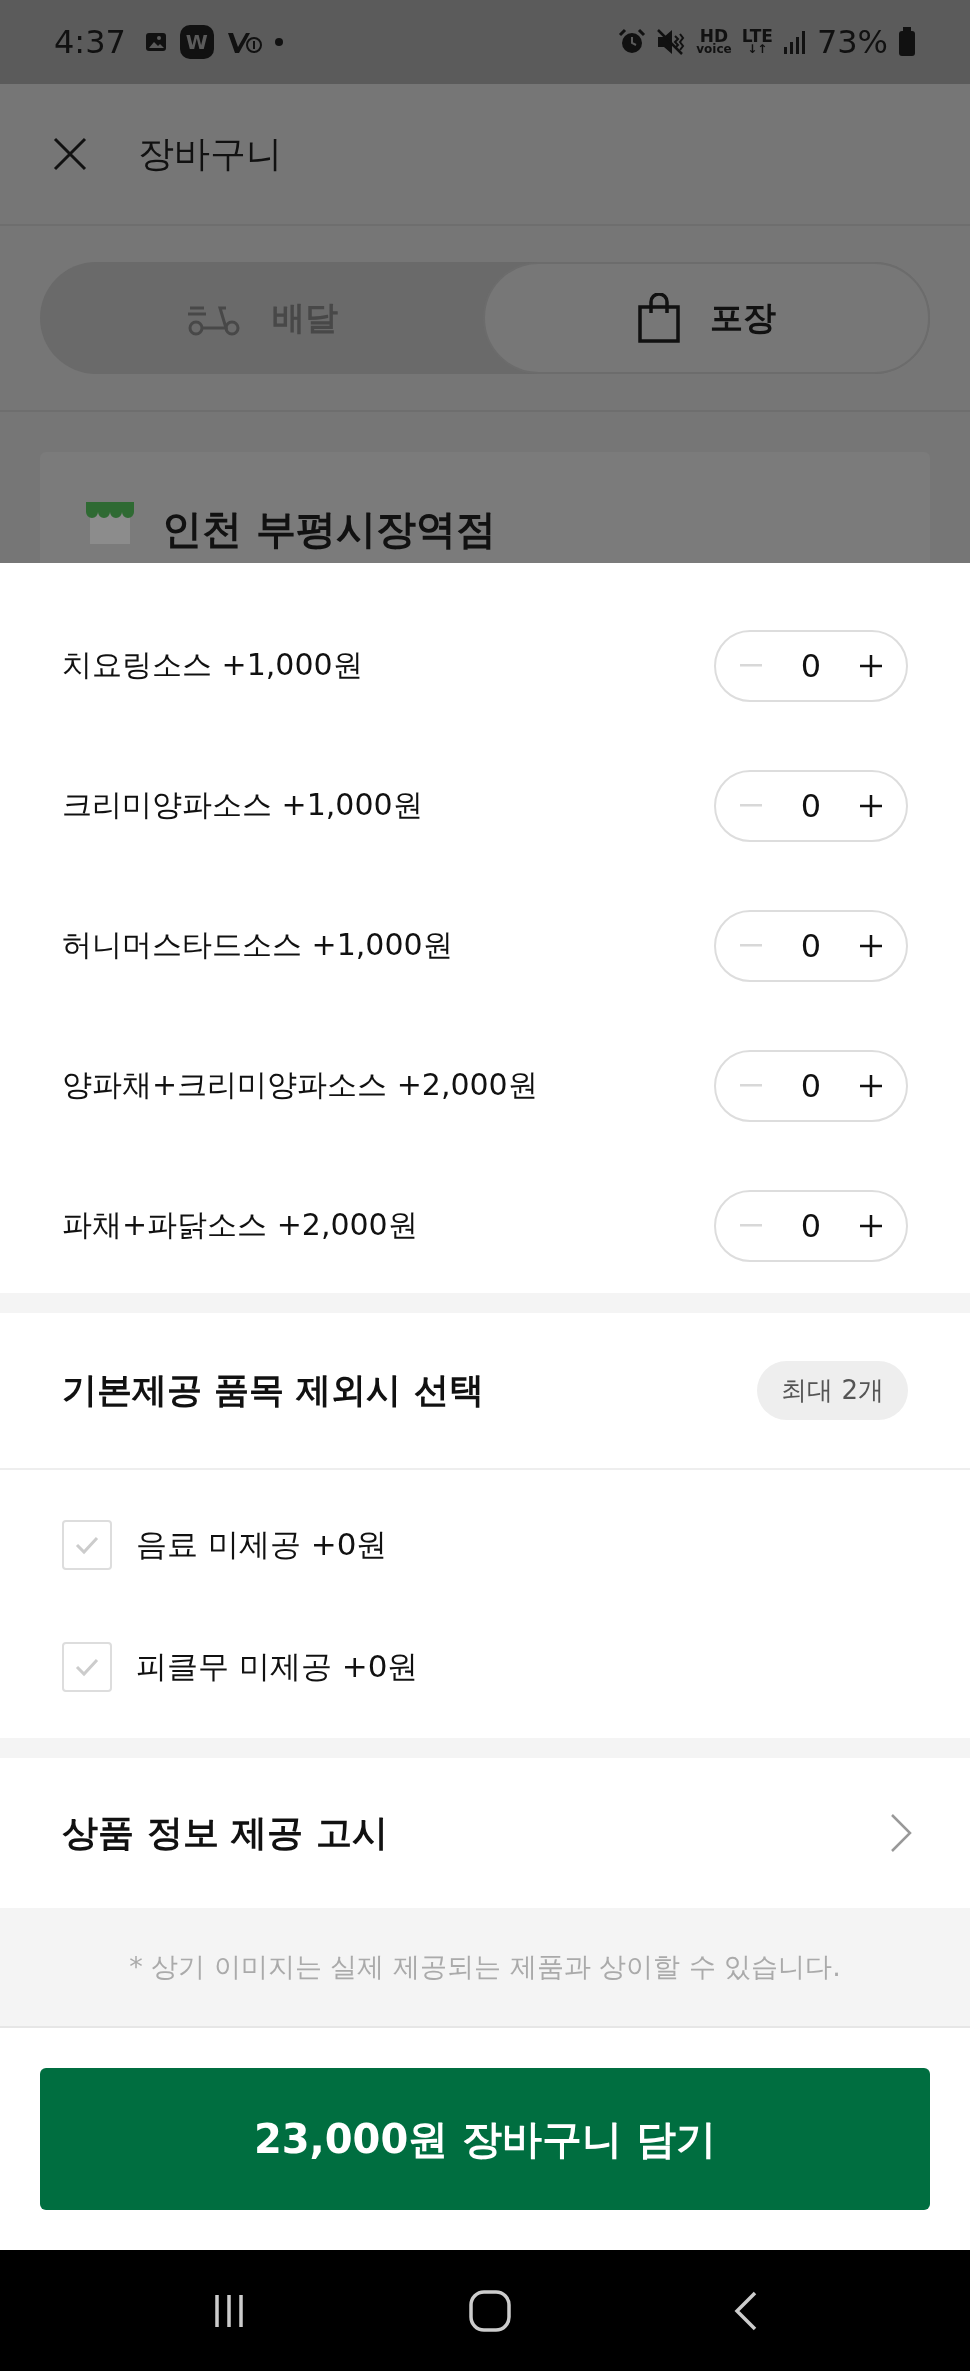 The width and height of the screenshot is (970, 2371). What do you see at coordinates (485, 1967) in the screenshot?
I see `disclaimer-text: * 상기 이미지는 실제 제공되는 제품과 상이할 수 있습니다.` at bounding box center [485, 1967].